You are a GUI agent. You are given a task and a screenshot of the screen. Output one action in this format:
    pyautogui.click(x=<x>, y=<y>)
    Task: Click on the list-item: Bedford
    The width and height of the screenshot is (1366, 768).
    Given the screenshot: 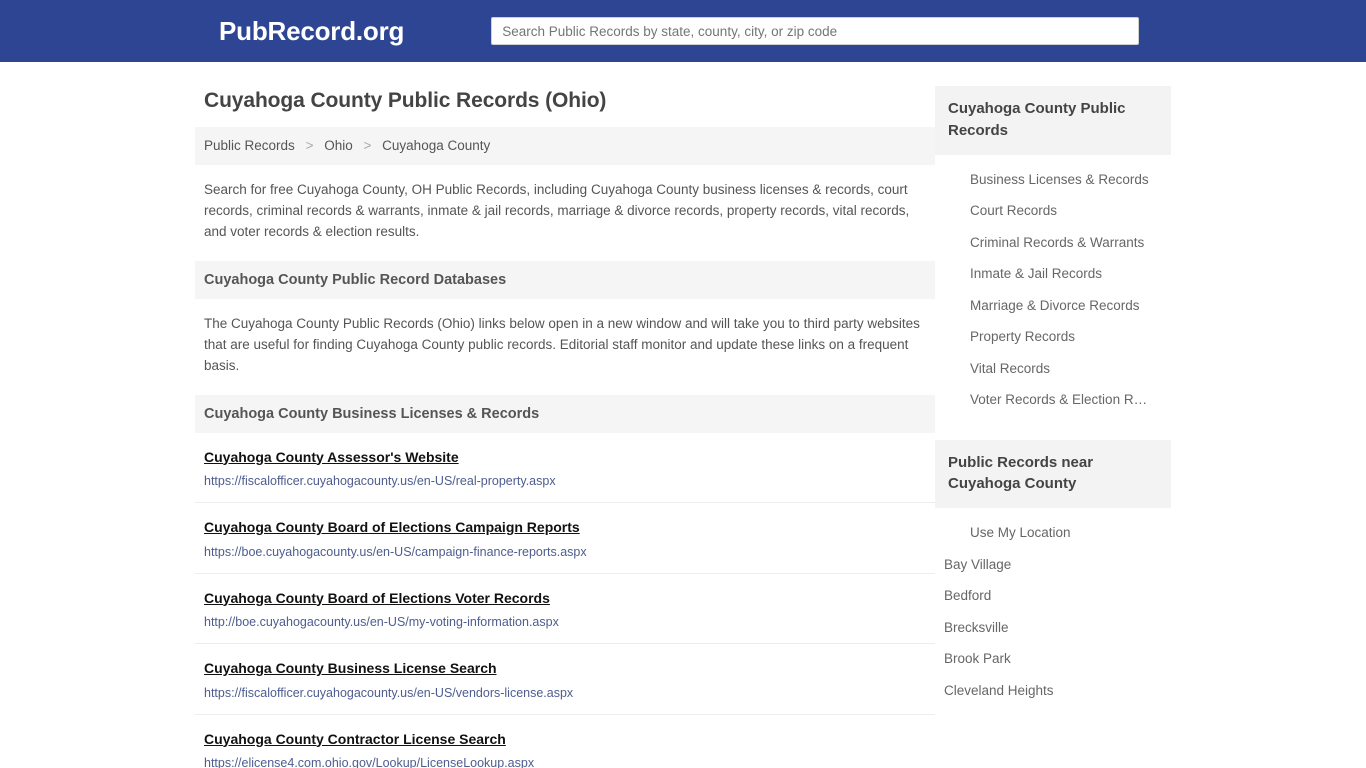 What is the action you would take?
    pyautogui.click(x=1053, y=596)
    